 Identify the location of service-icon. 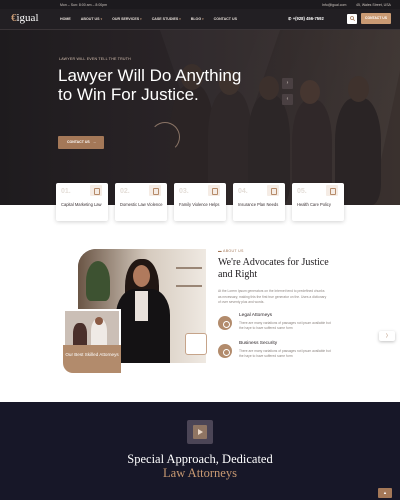
(96, 190).